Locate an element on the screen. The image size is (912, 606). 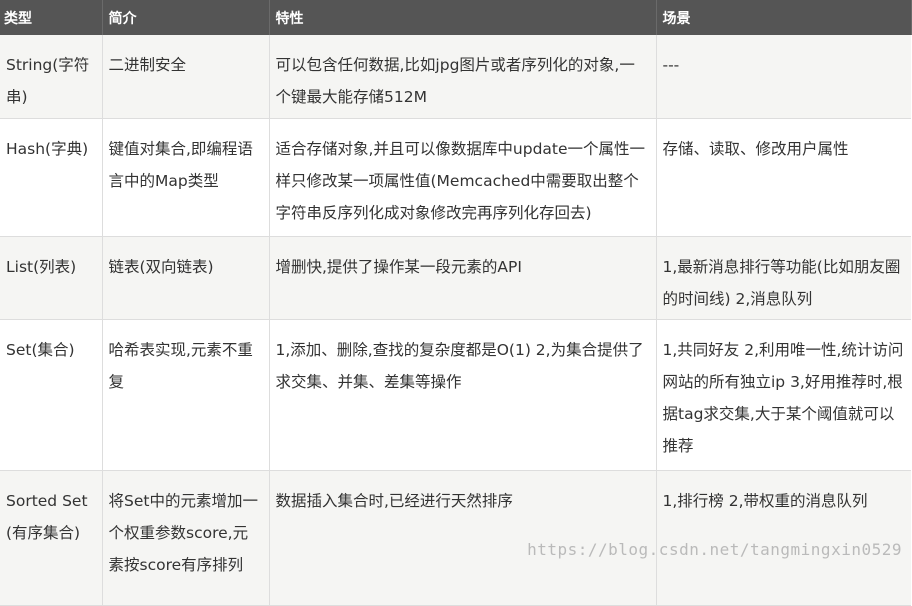
header-features: 特性 is located at coordinates (463, 17).